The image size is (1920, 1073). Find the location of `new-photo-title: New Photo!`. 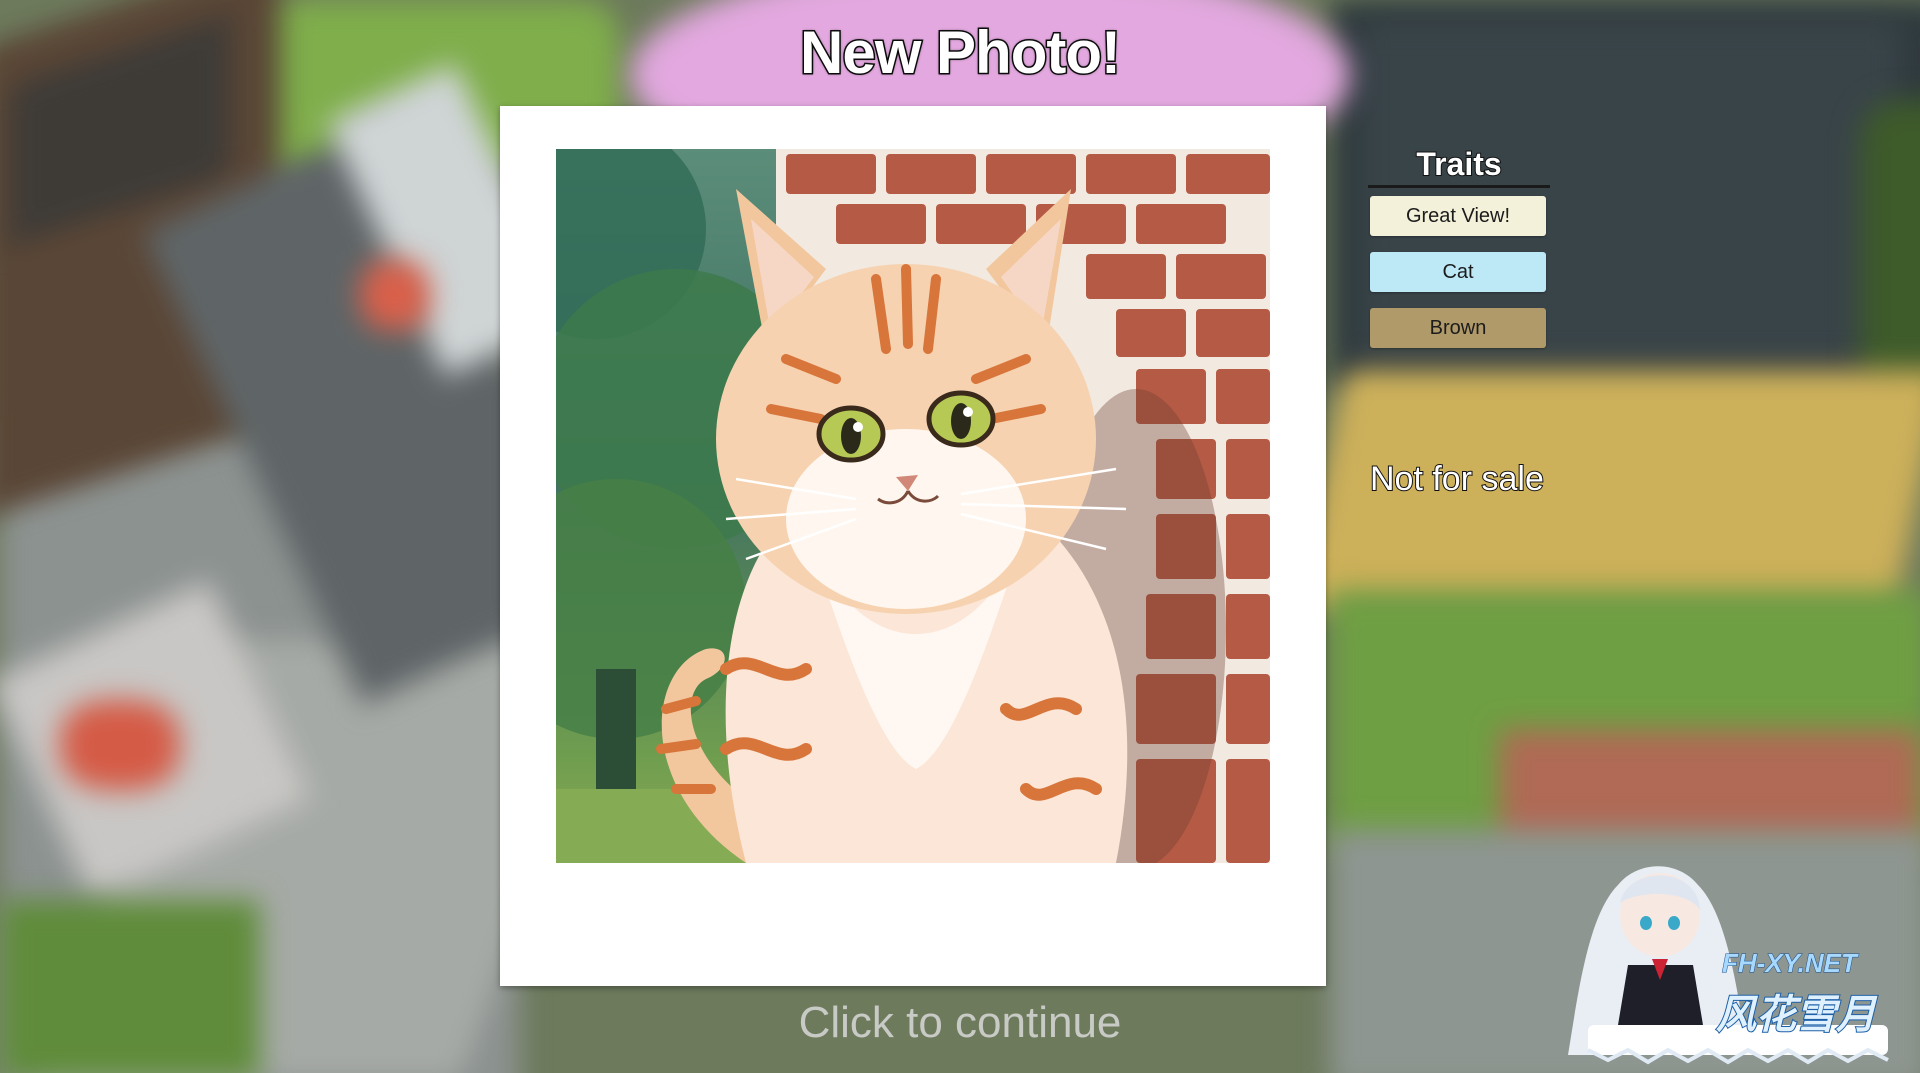

new-photo-title: New Photo! is located at coordinates (961, 53).